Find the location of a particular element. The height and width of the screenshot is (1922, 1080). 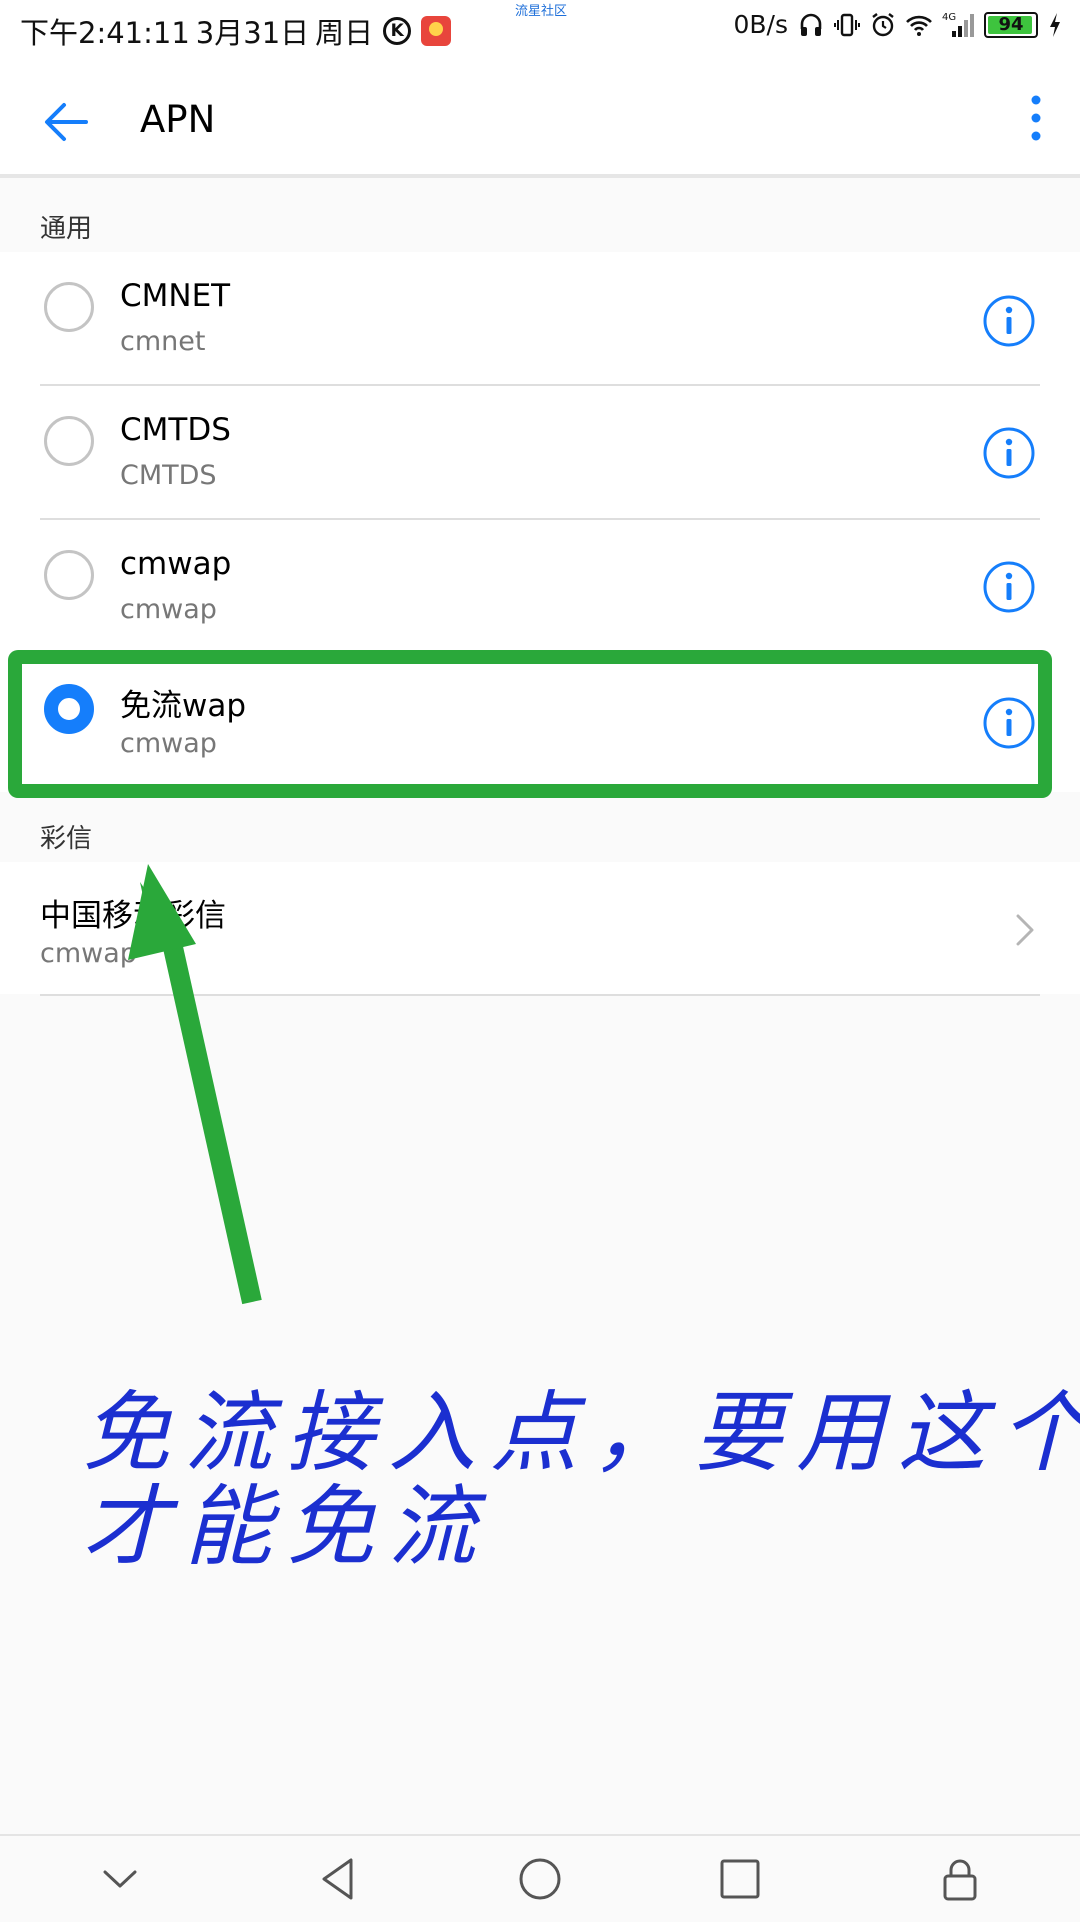

page-title: APN is located at coordinates (178, 119).